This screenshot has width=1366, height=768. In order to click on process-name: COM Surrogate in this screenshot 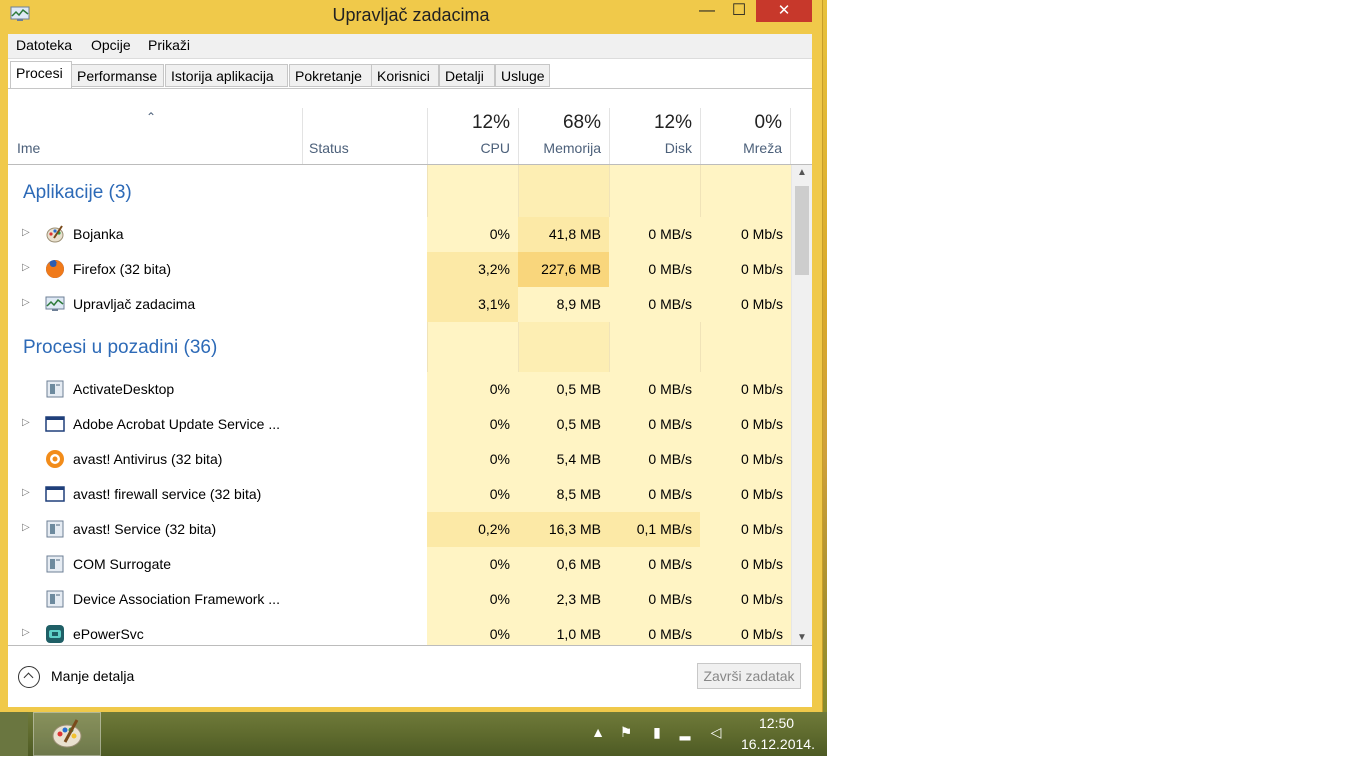, I will do `click(122, 564)`.